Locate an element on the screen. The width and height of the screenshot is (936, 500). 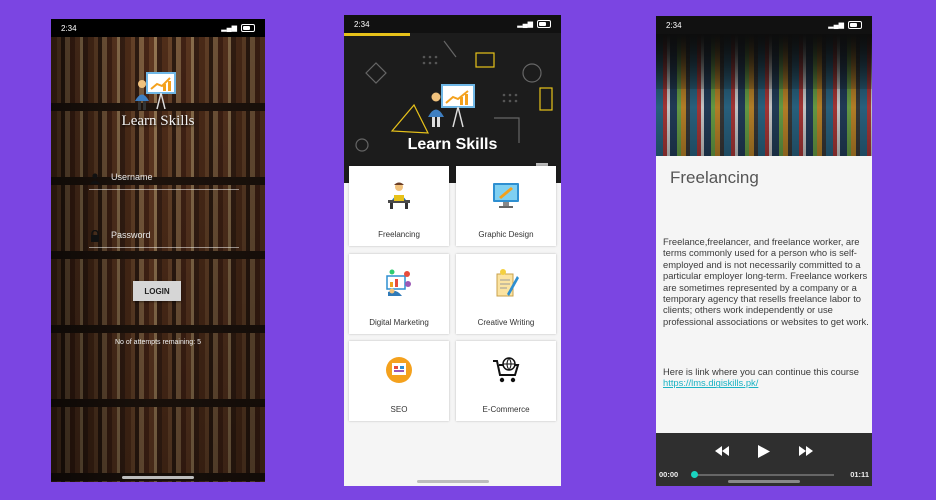
rewind-icon is located at coordinates (722, 451).